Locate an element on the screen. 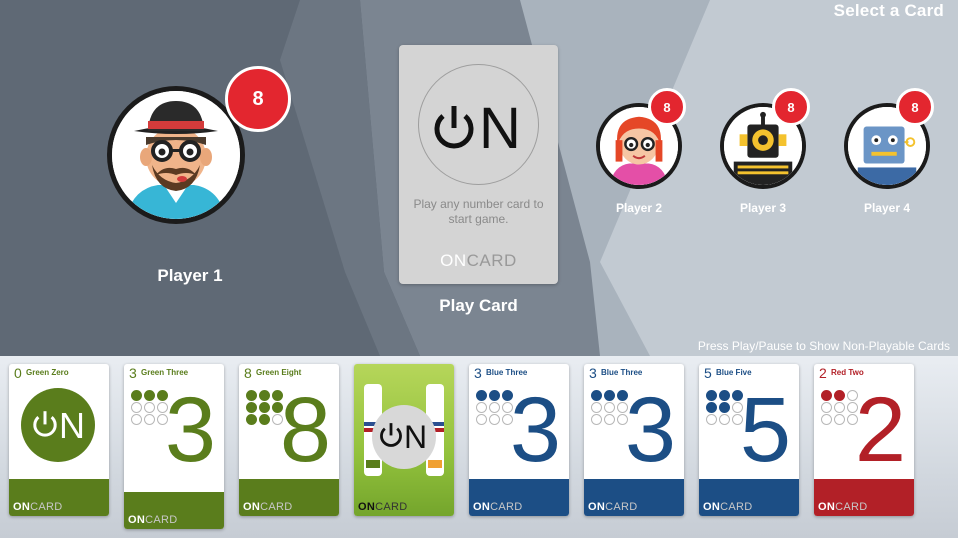  hand-card: 5 Blue Five ONCARD 5 is located at coordinates (749, 440).